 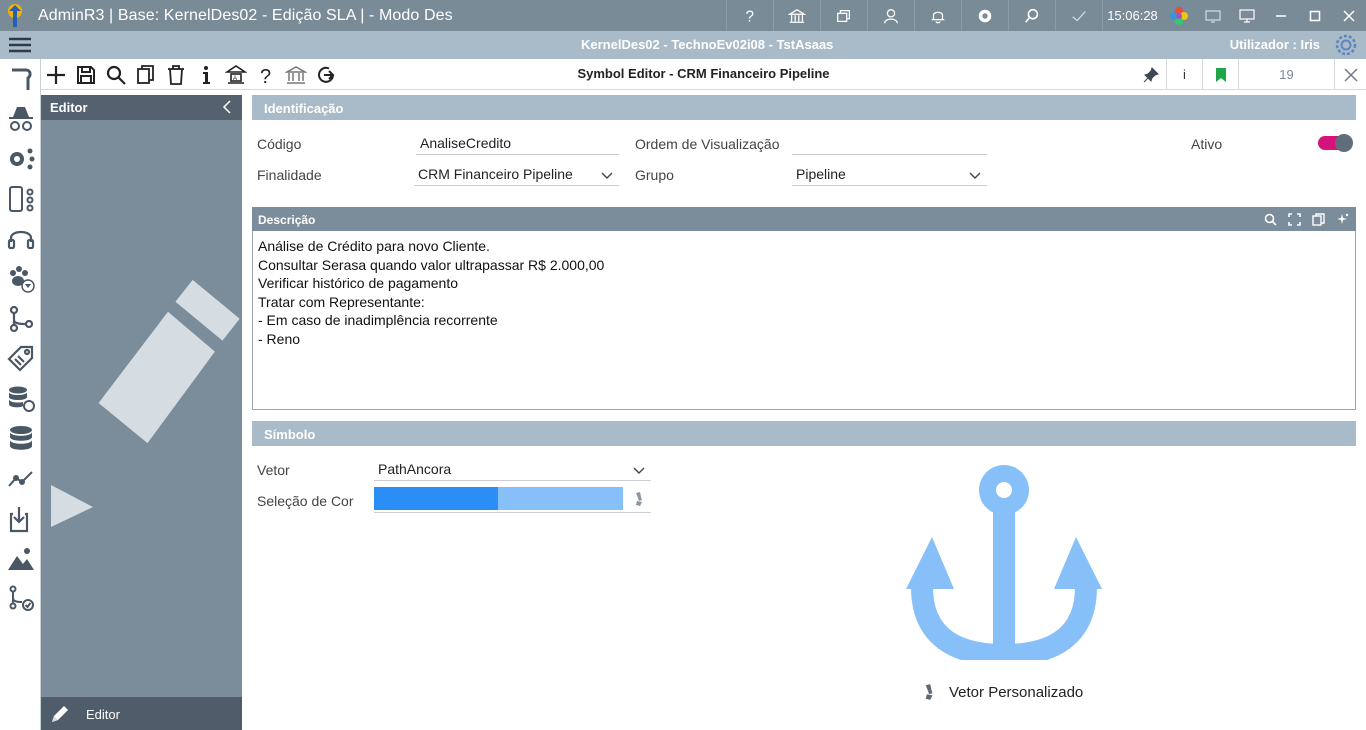 I want to click on custom-vector-button: Vetor Personalizado, so click(x=1001, y=692).